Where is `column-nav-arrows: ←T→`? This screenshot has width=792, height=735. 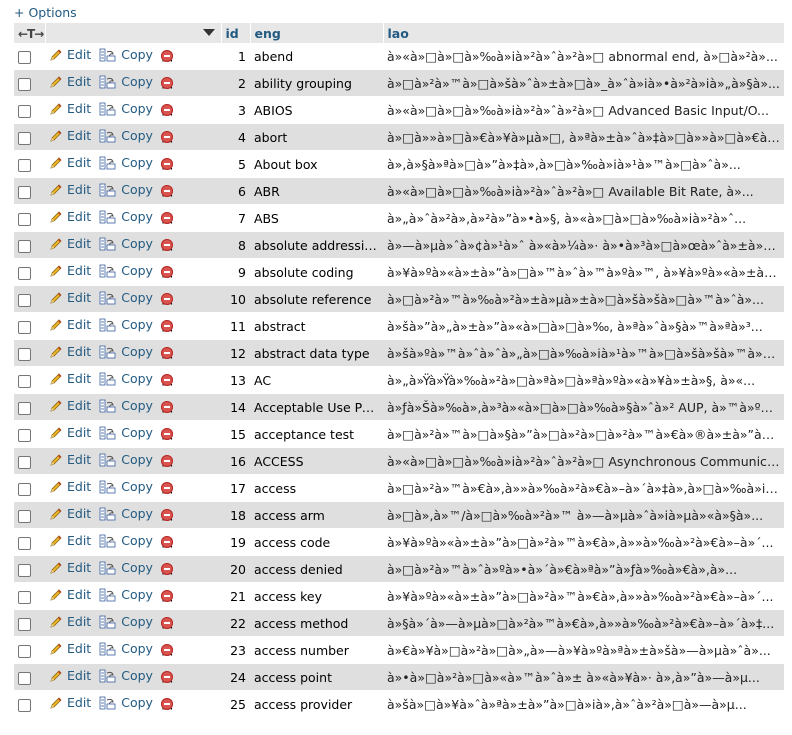
column-nav-arrows: ←T→ is located at coordinates (31, 34).